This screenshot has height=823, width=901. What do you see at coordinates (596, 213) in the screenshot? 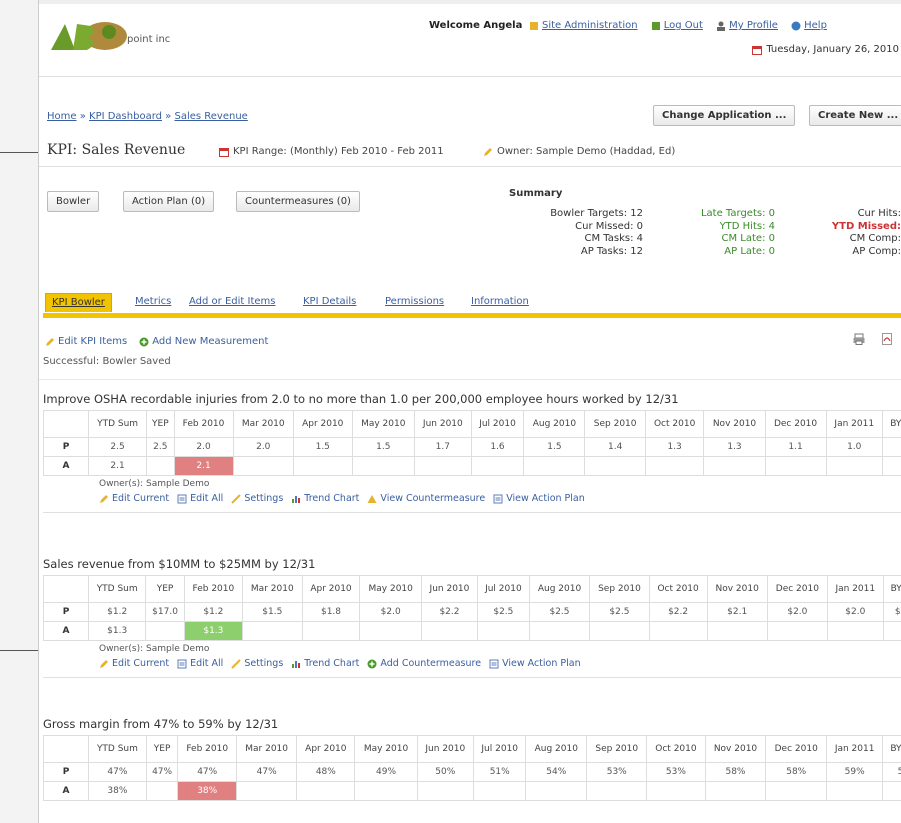
I see `summary-bowler-targets: Bowler Targets: 12` at bounding box center [596, 213].